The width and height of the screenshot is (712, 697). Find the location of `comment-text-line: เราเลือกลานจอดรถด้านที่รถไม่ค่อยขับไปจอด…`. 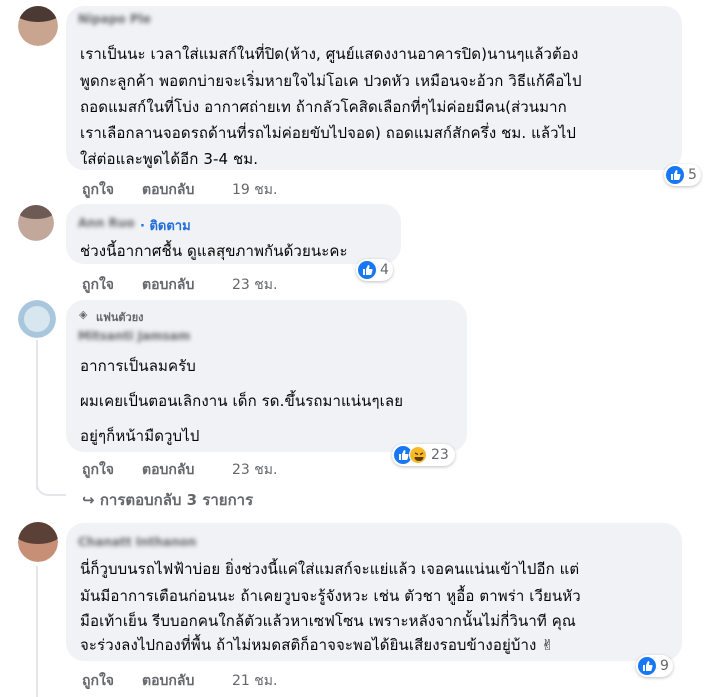

comment-text-line: เราเลือกลานจอดรถด้านที่รถไม่ค่อยขับไปจอด… is located at coordinates (328, 133).